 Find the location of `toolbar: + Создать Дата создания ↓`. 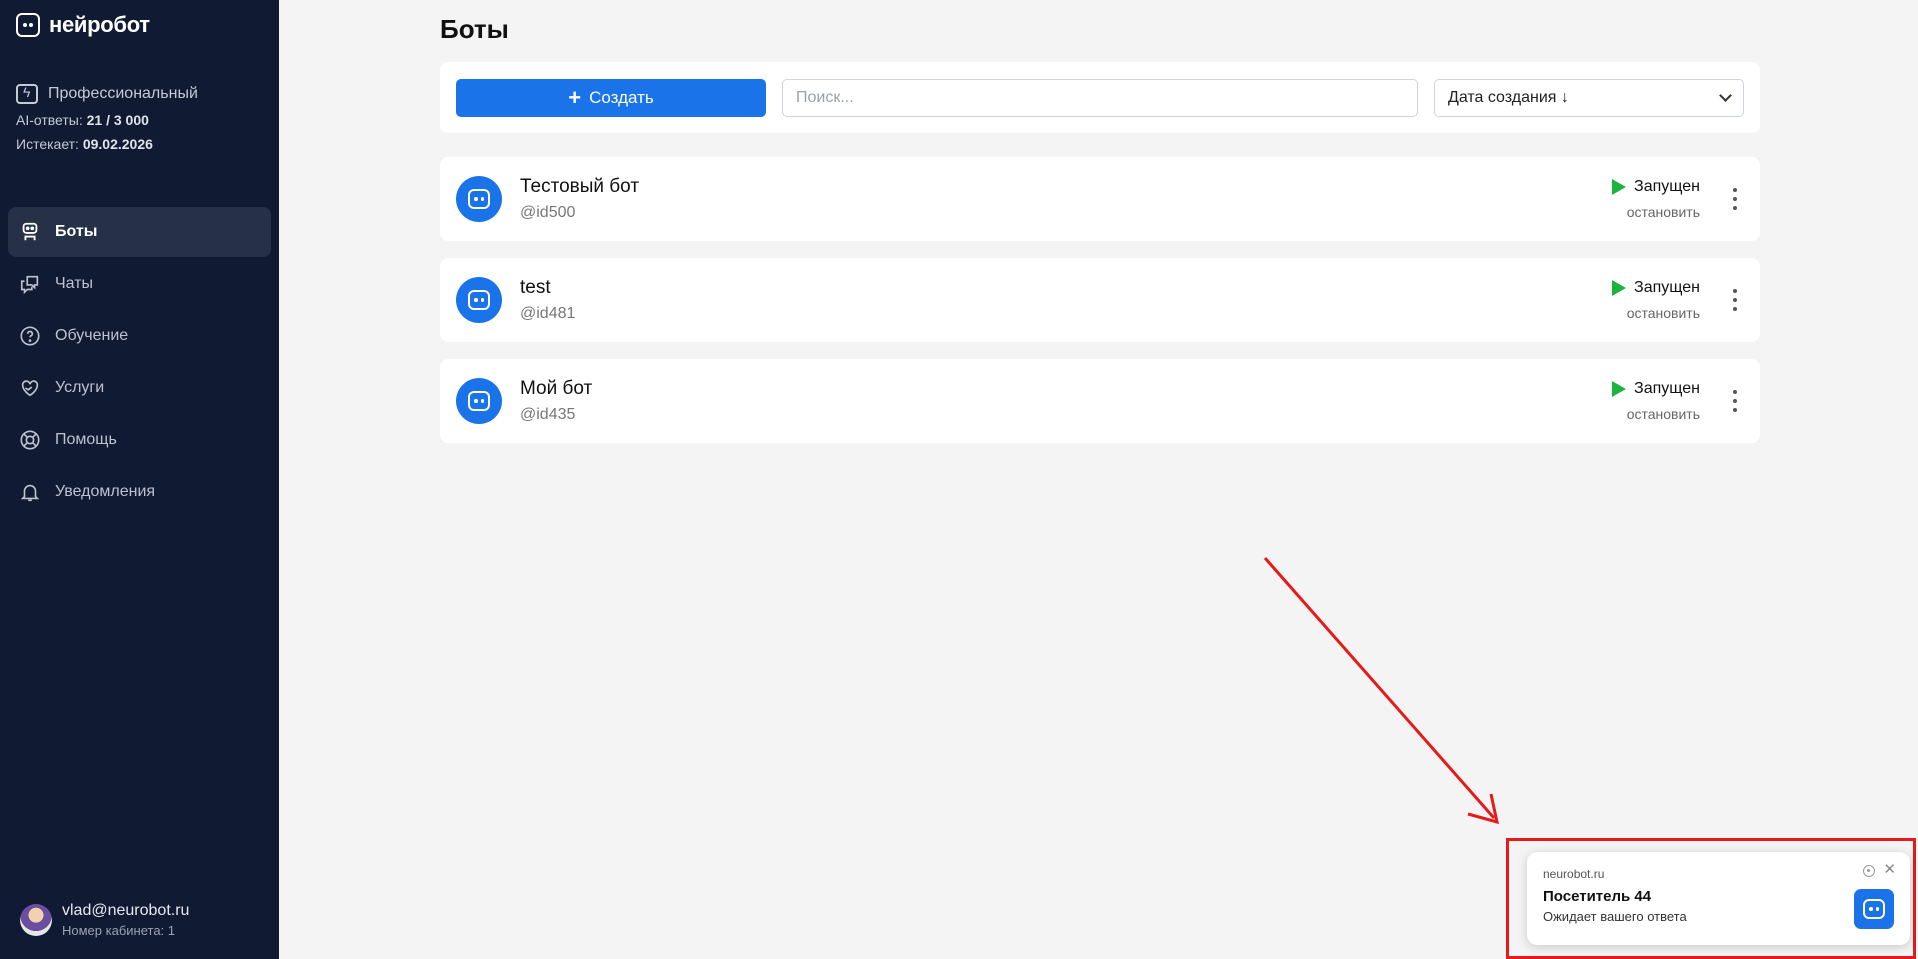

toolbar: + Создать Дата создания ↓ is located at coordinates (1100, 97).